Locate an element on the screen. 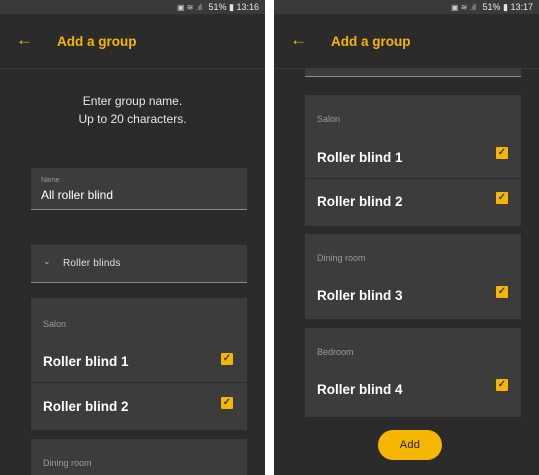  dropdown-remnant is located at coordinates (413, 72).